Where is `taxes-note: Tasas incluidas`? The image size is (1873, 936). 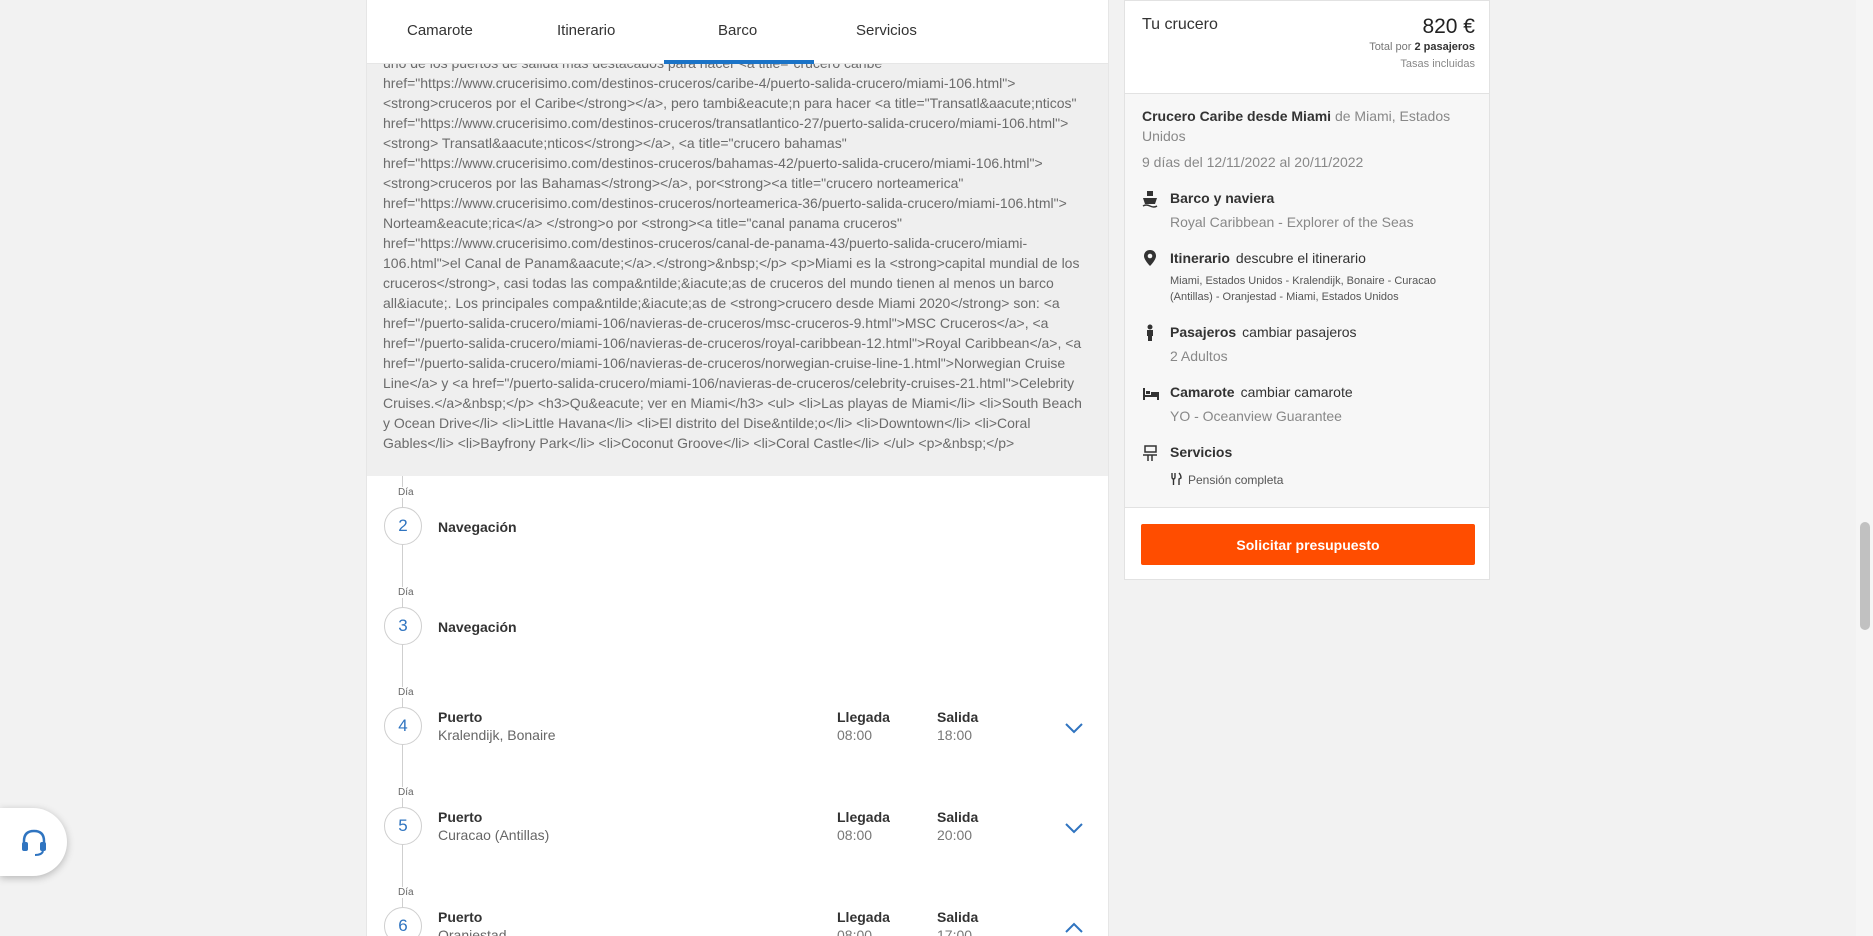
taxes-note: Tasas incluidas is located at coordinates (1437, 64).